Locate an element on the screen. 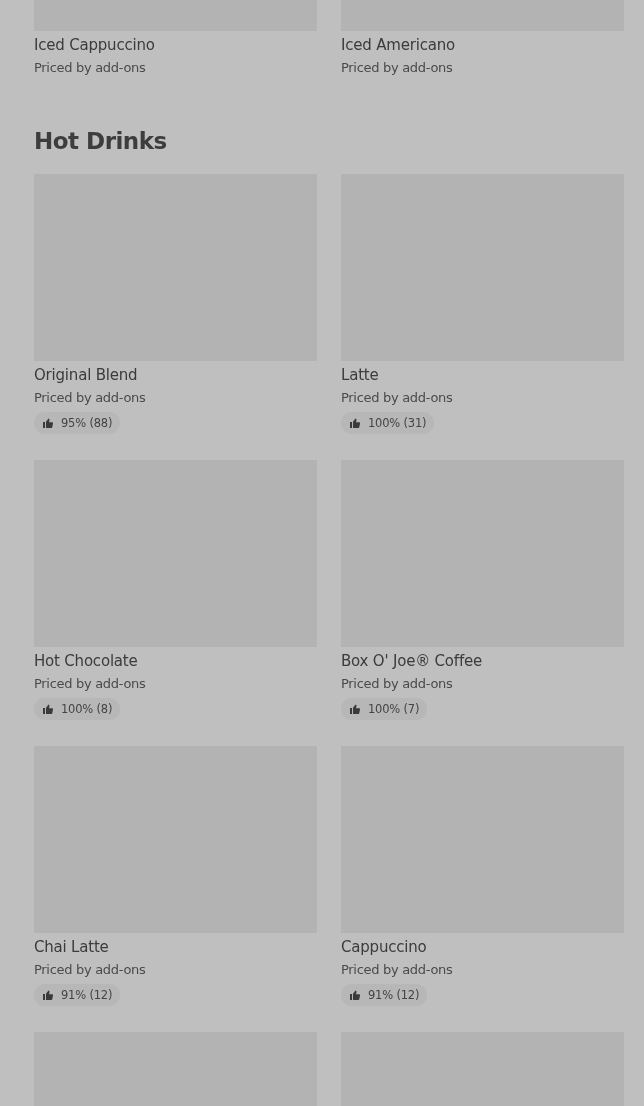 The image size is (644, 1106). item-name: Cappuccino is located at coordinates (384, 947).